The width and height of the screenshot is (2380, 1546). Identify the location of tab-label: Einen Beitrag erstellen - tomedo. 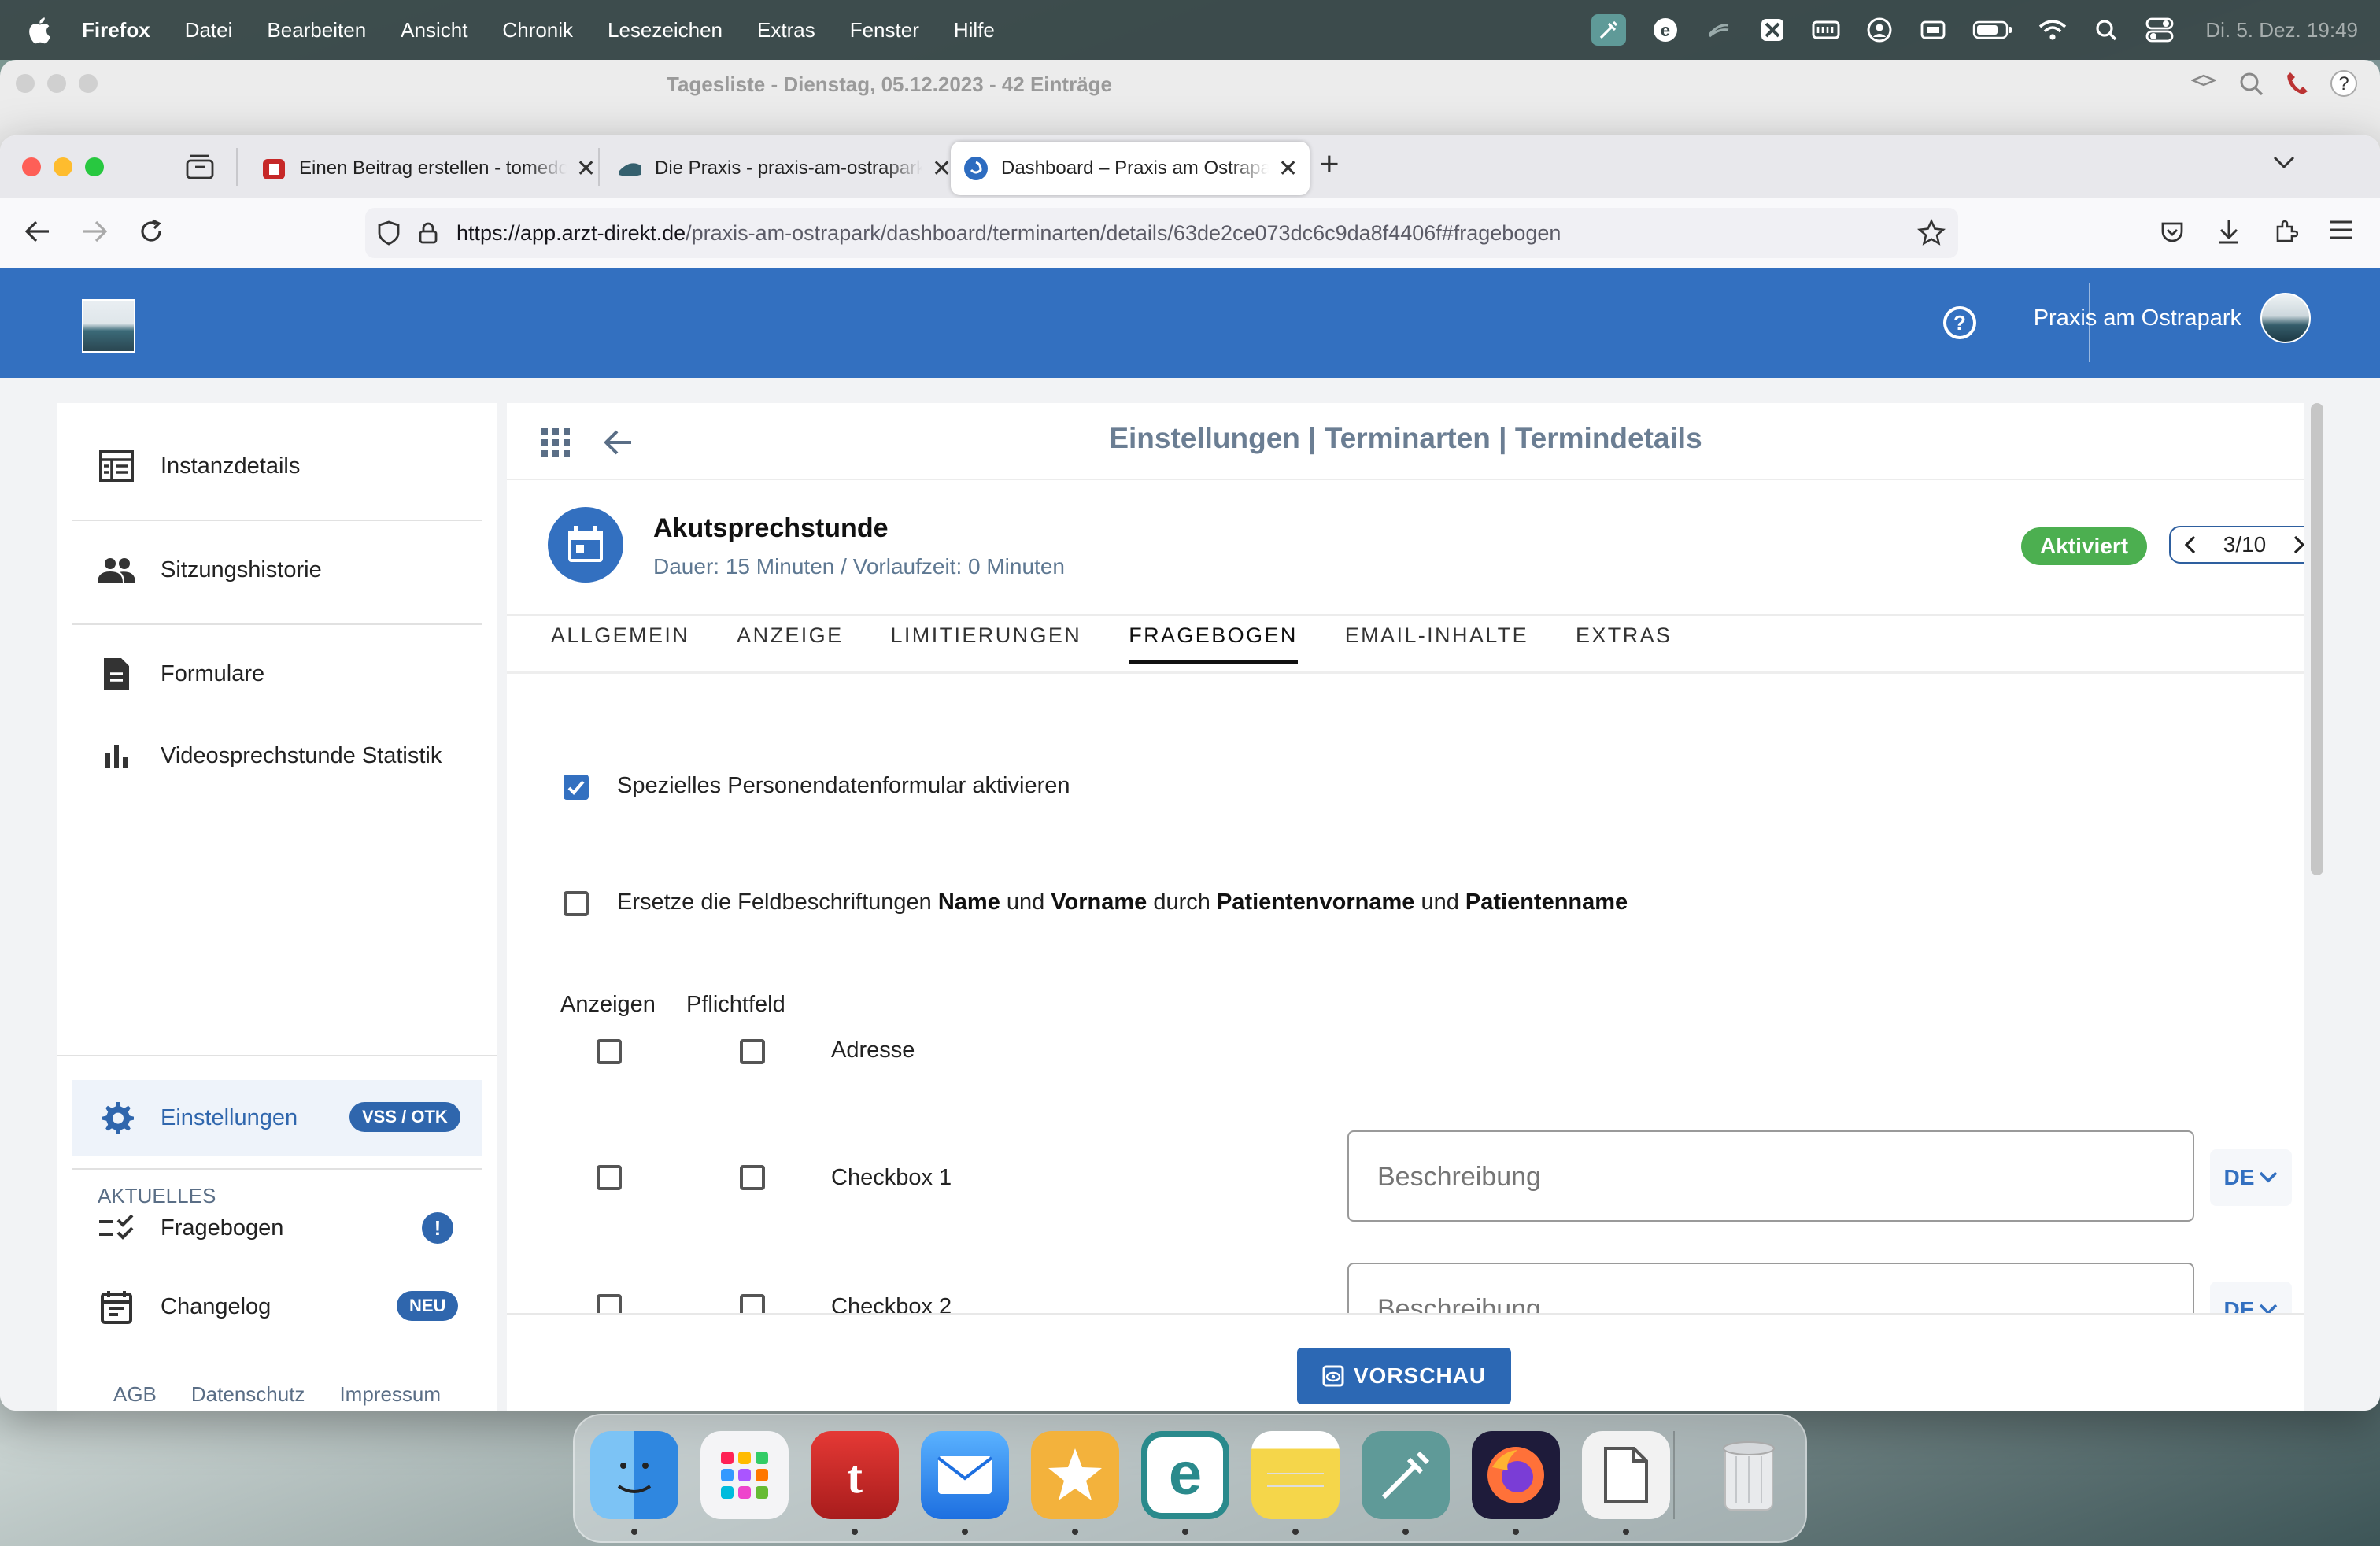
(433, 168).